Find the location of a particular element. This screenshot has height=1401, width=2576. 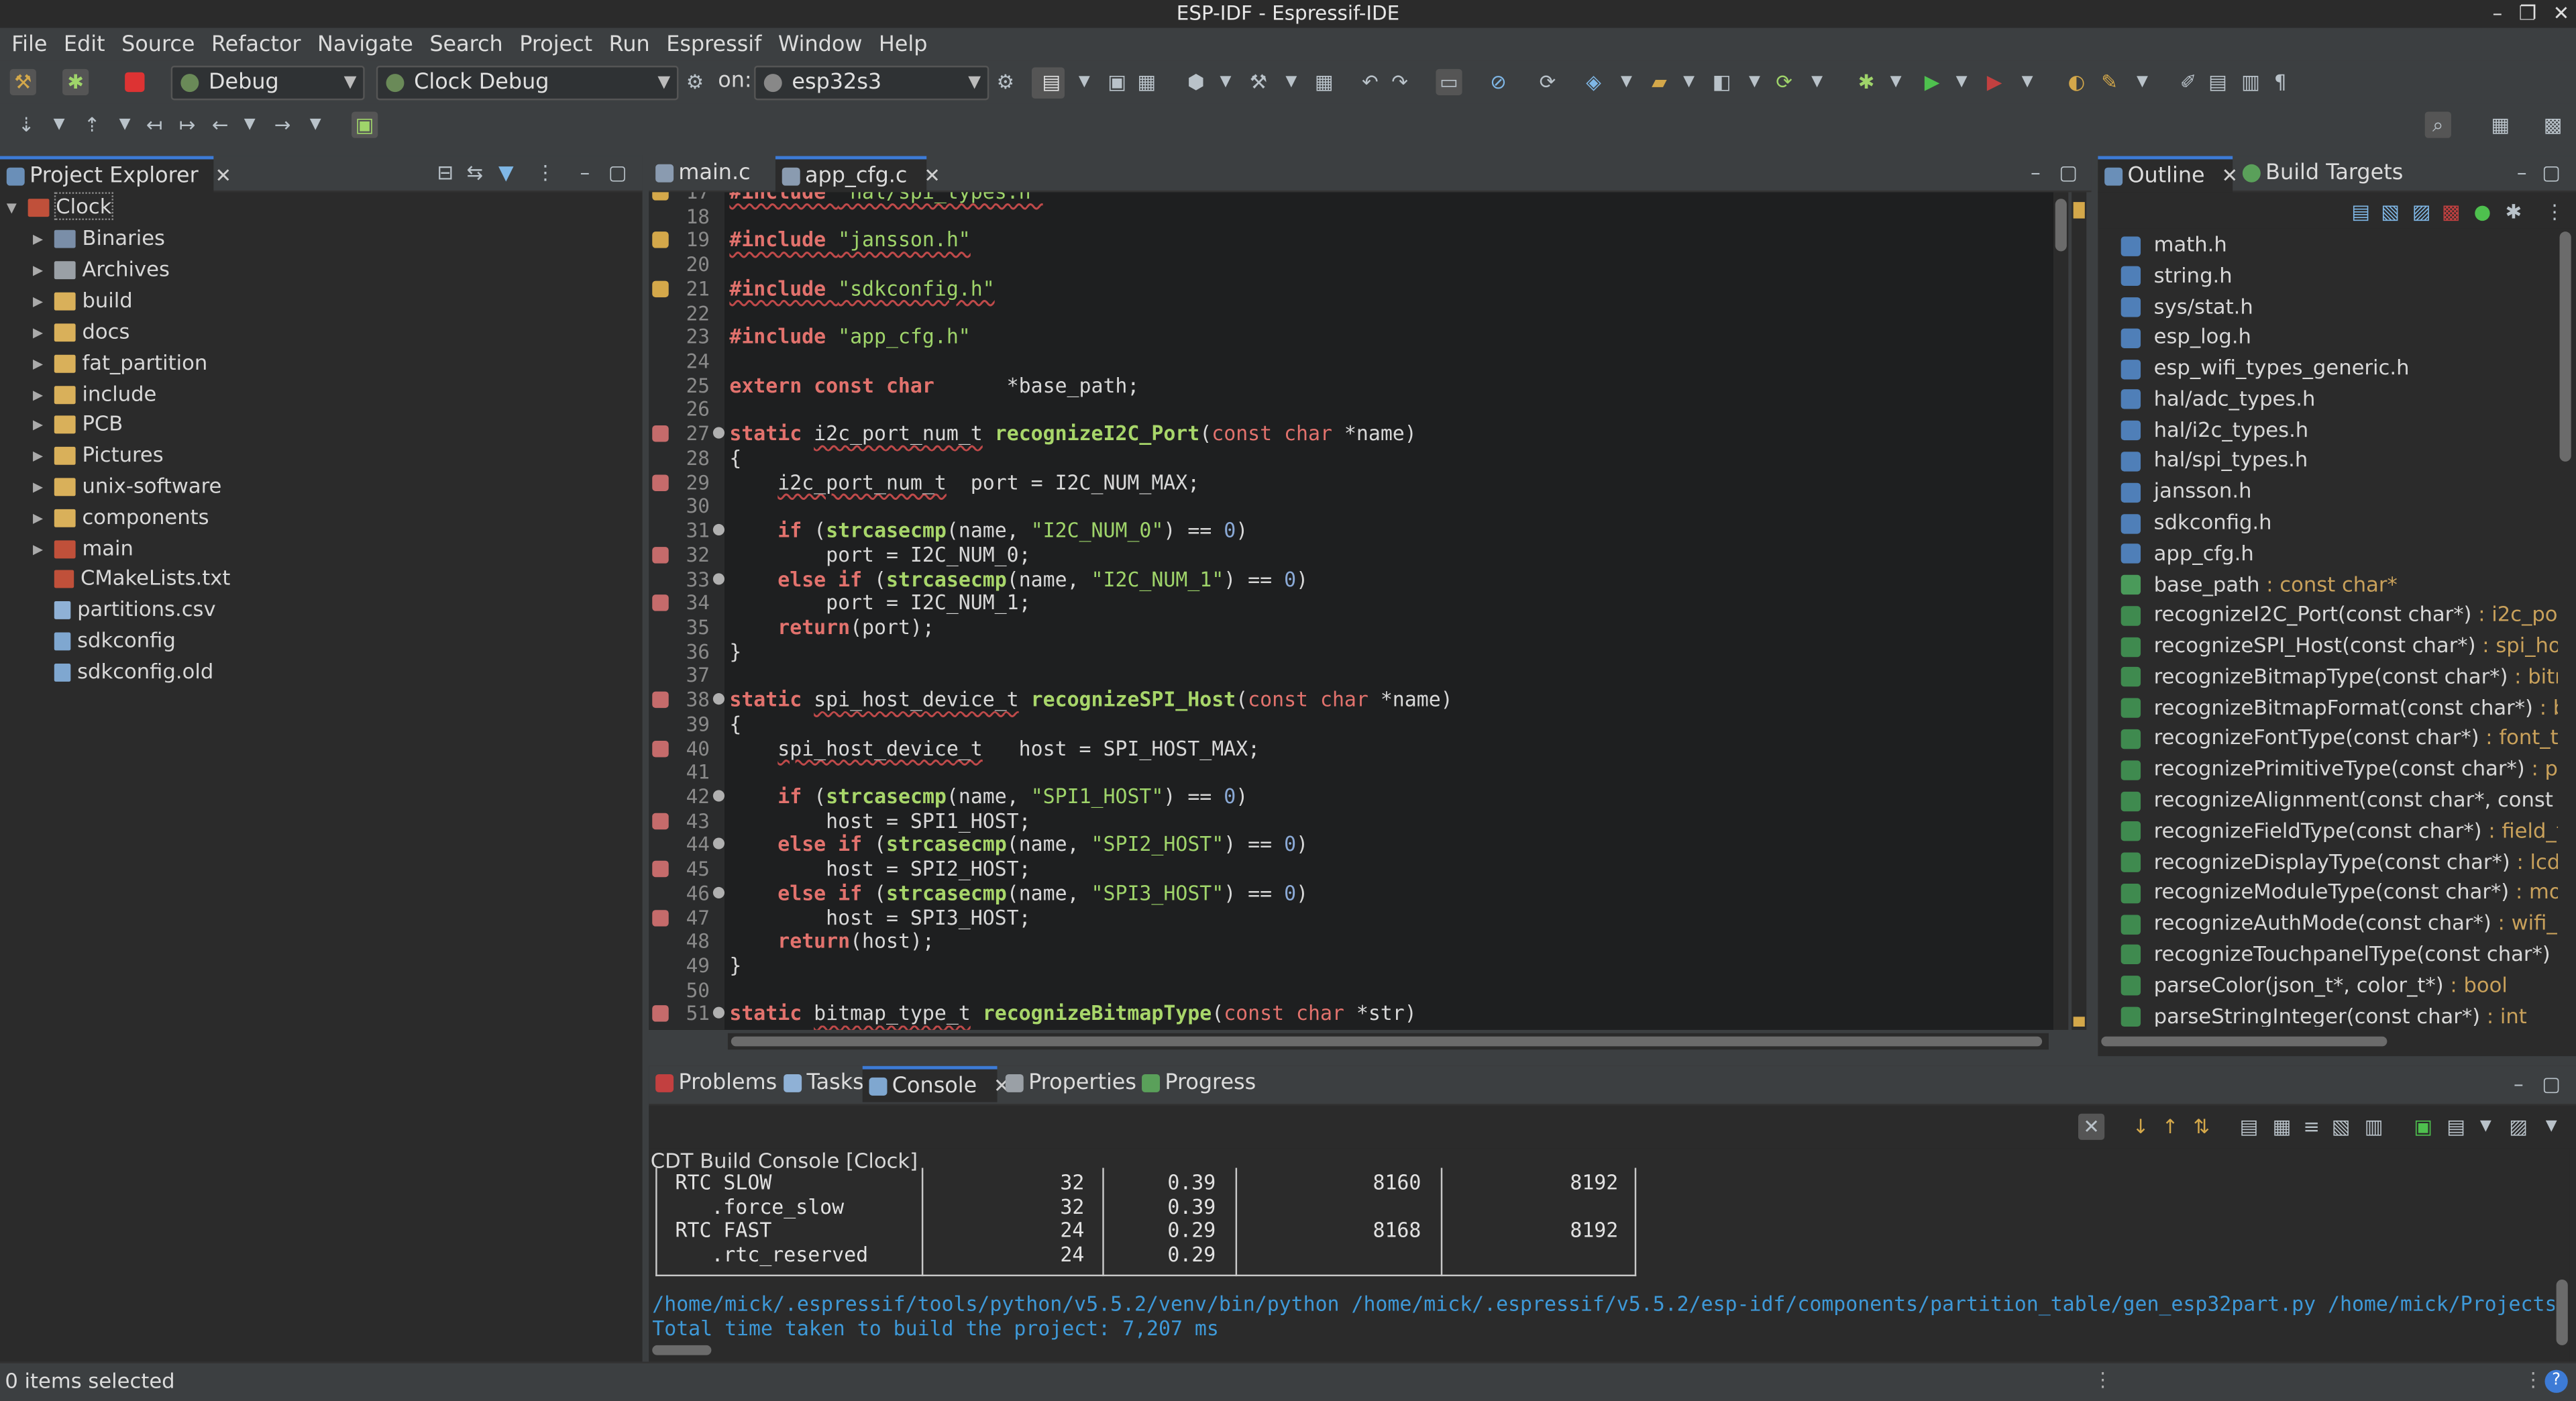

search-icon: ⌕ is located at coordinates (2437, 125).